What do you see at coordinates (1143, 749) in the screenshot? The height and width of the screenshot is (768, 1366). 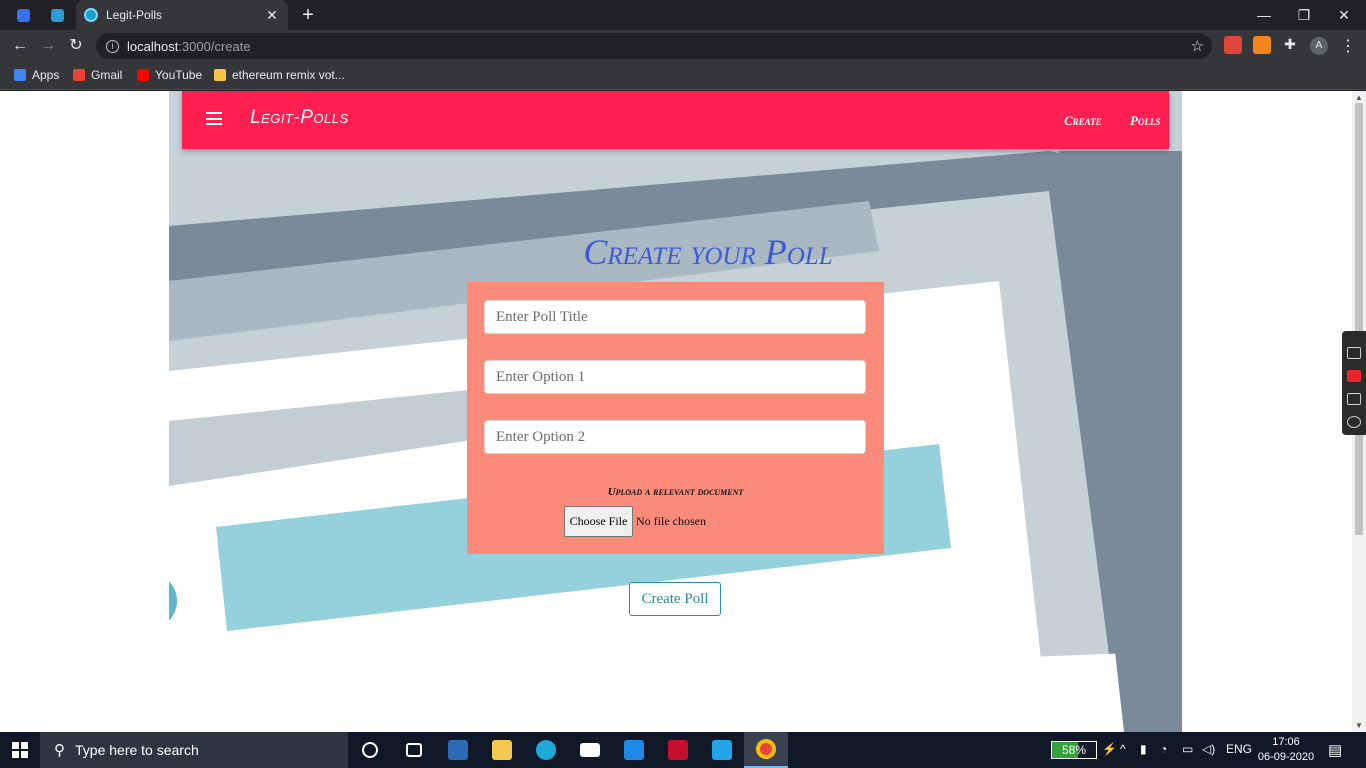 I see `usb-icon: ▮` at bounding box center [1143, 749].